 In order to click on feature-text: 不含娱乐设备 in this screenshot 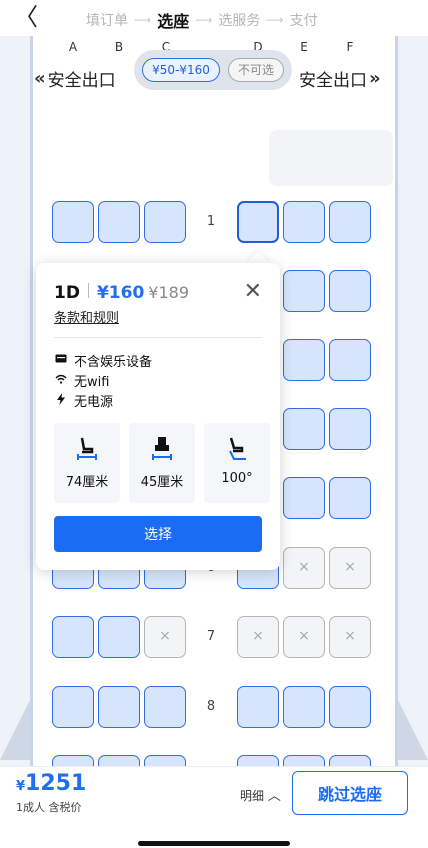, I will do `click(113, 362)`.